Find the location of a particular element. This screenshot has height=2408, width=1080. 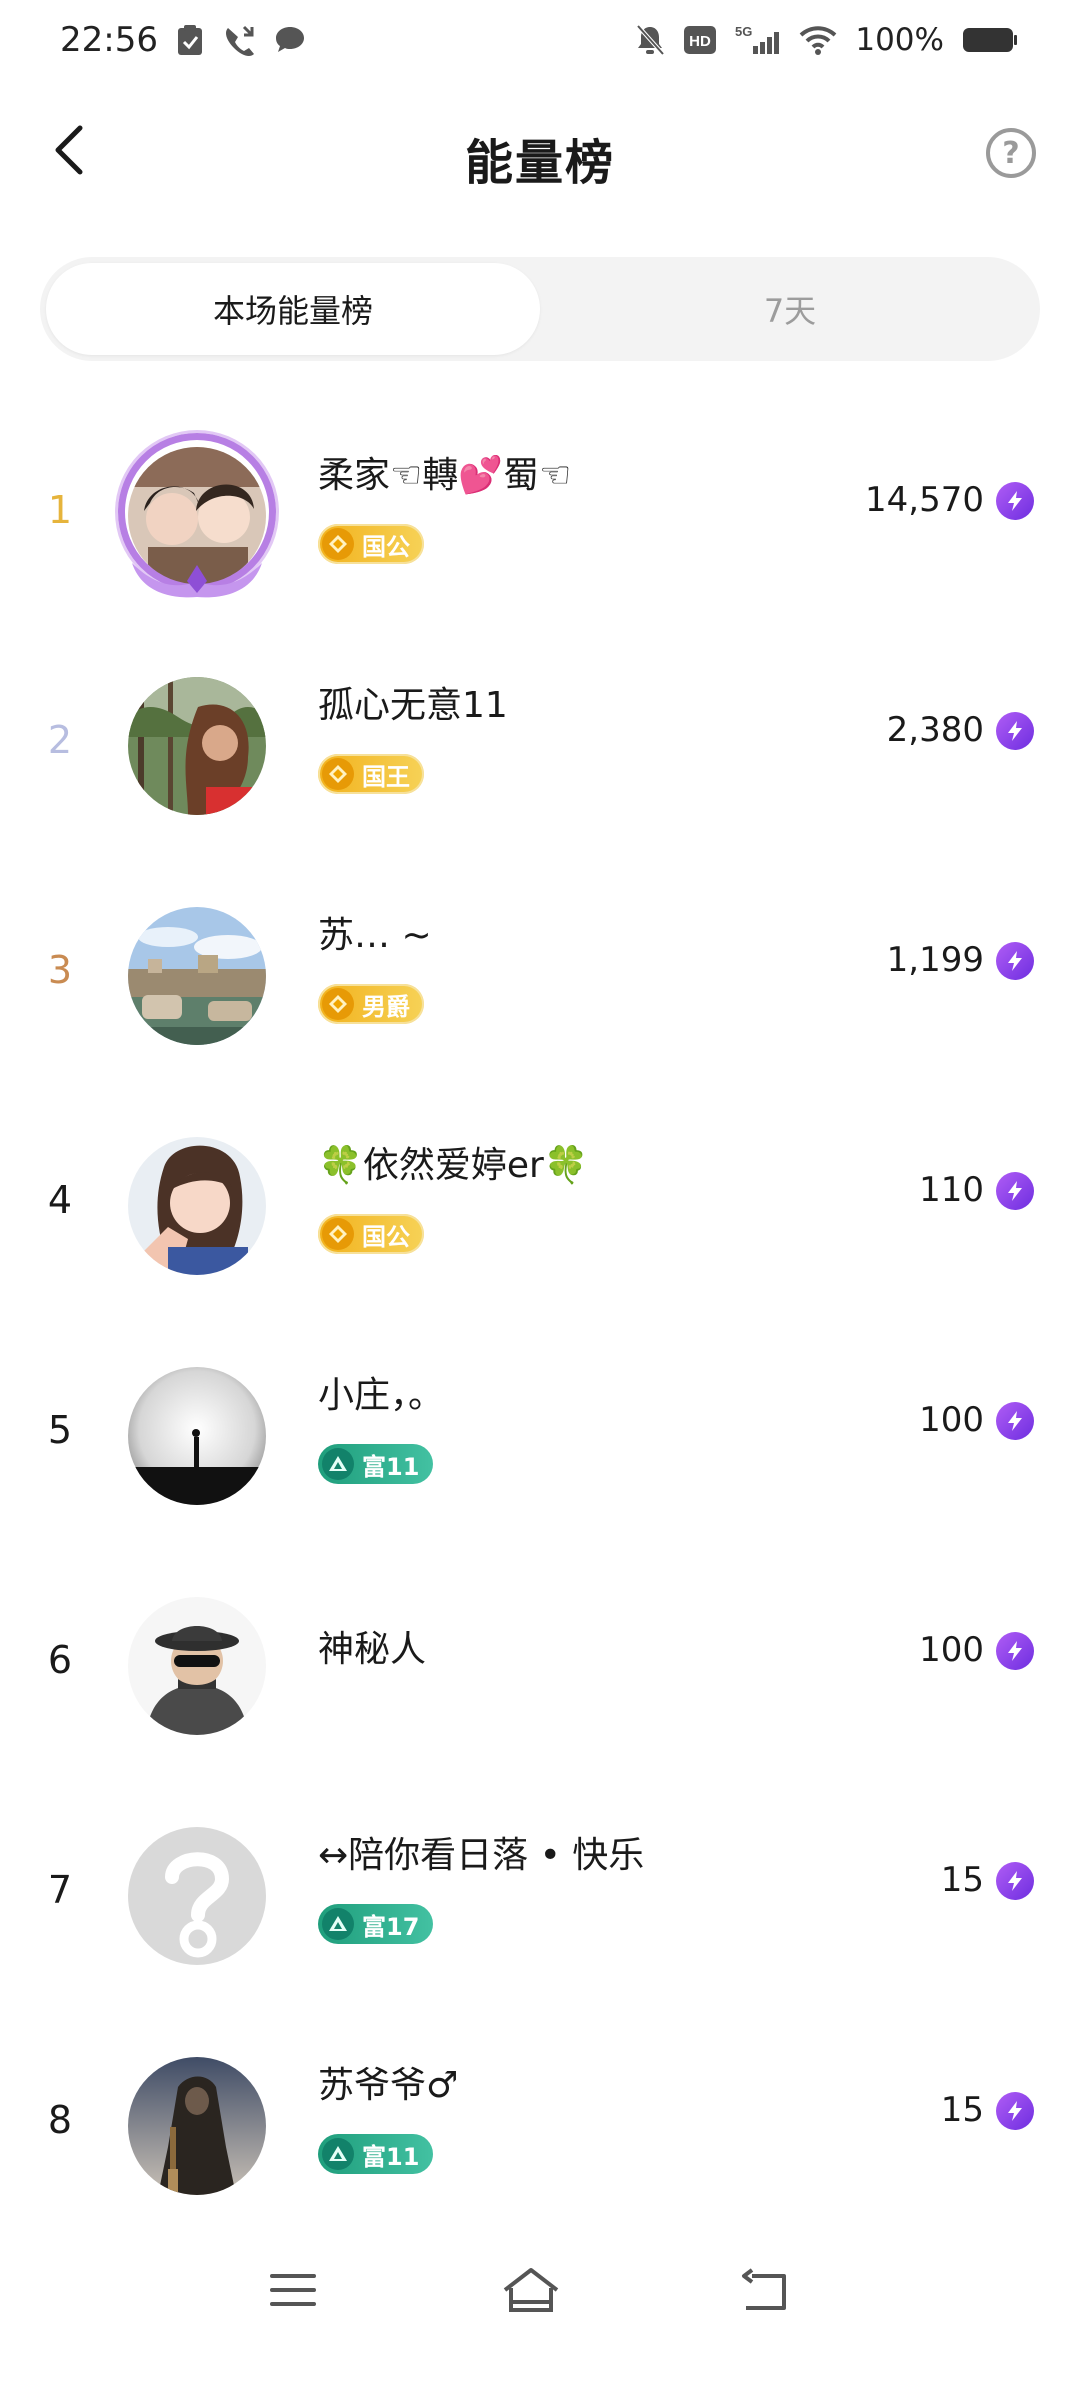

svg-text: HD is located at coordinates (701, 41).